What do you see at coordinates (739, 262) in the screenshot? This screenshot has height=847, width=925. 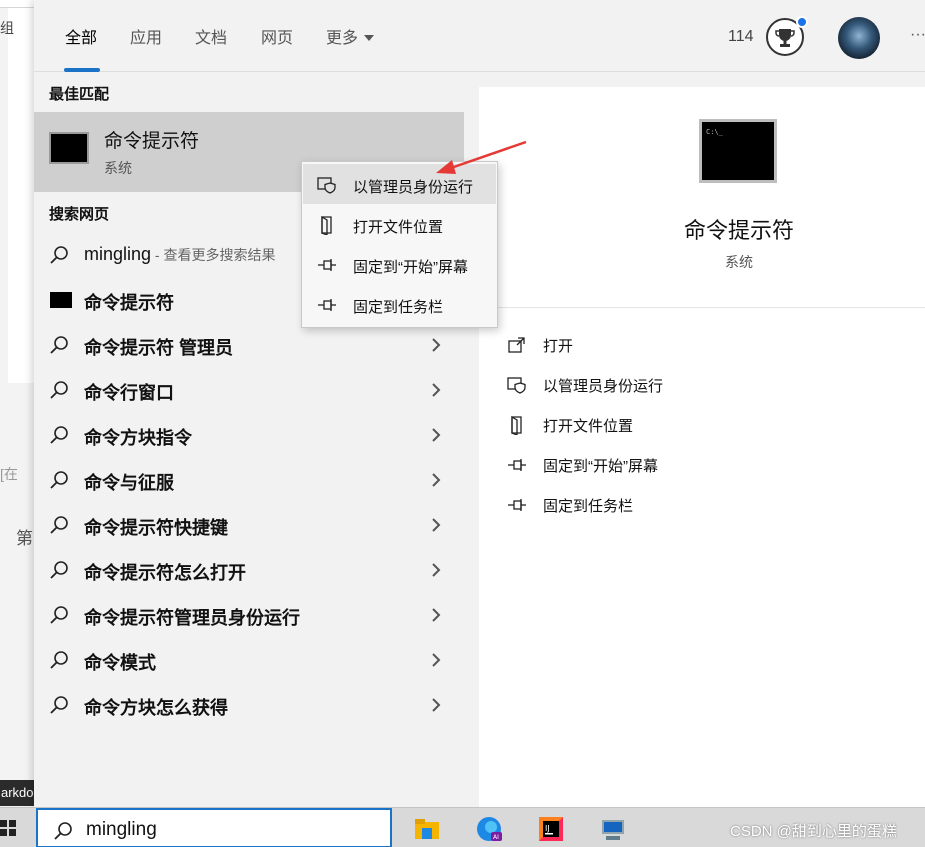 I see `preview-subtitle: 系统` at bounding box center [739, 262].